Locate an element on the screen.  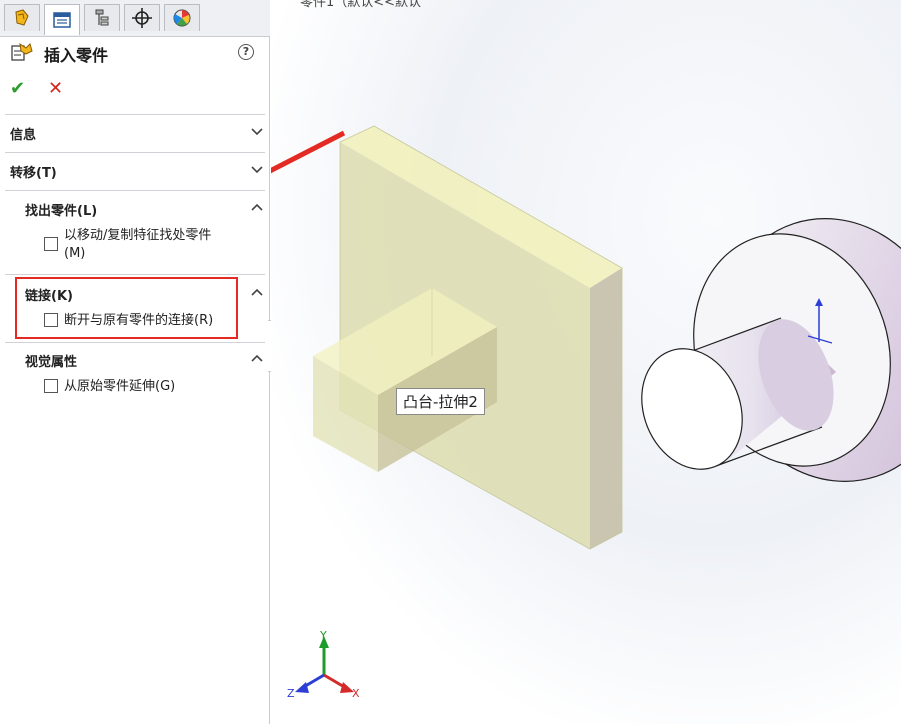
triad-z-label: Z is located at coordinates (291, 693).